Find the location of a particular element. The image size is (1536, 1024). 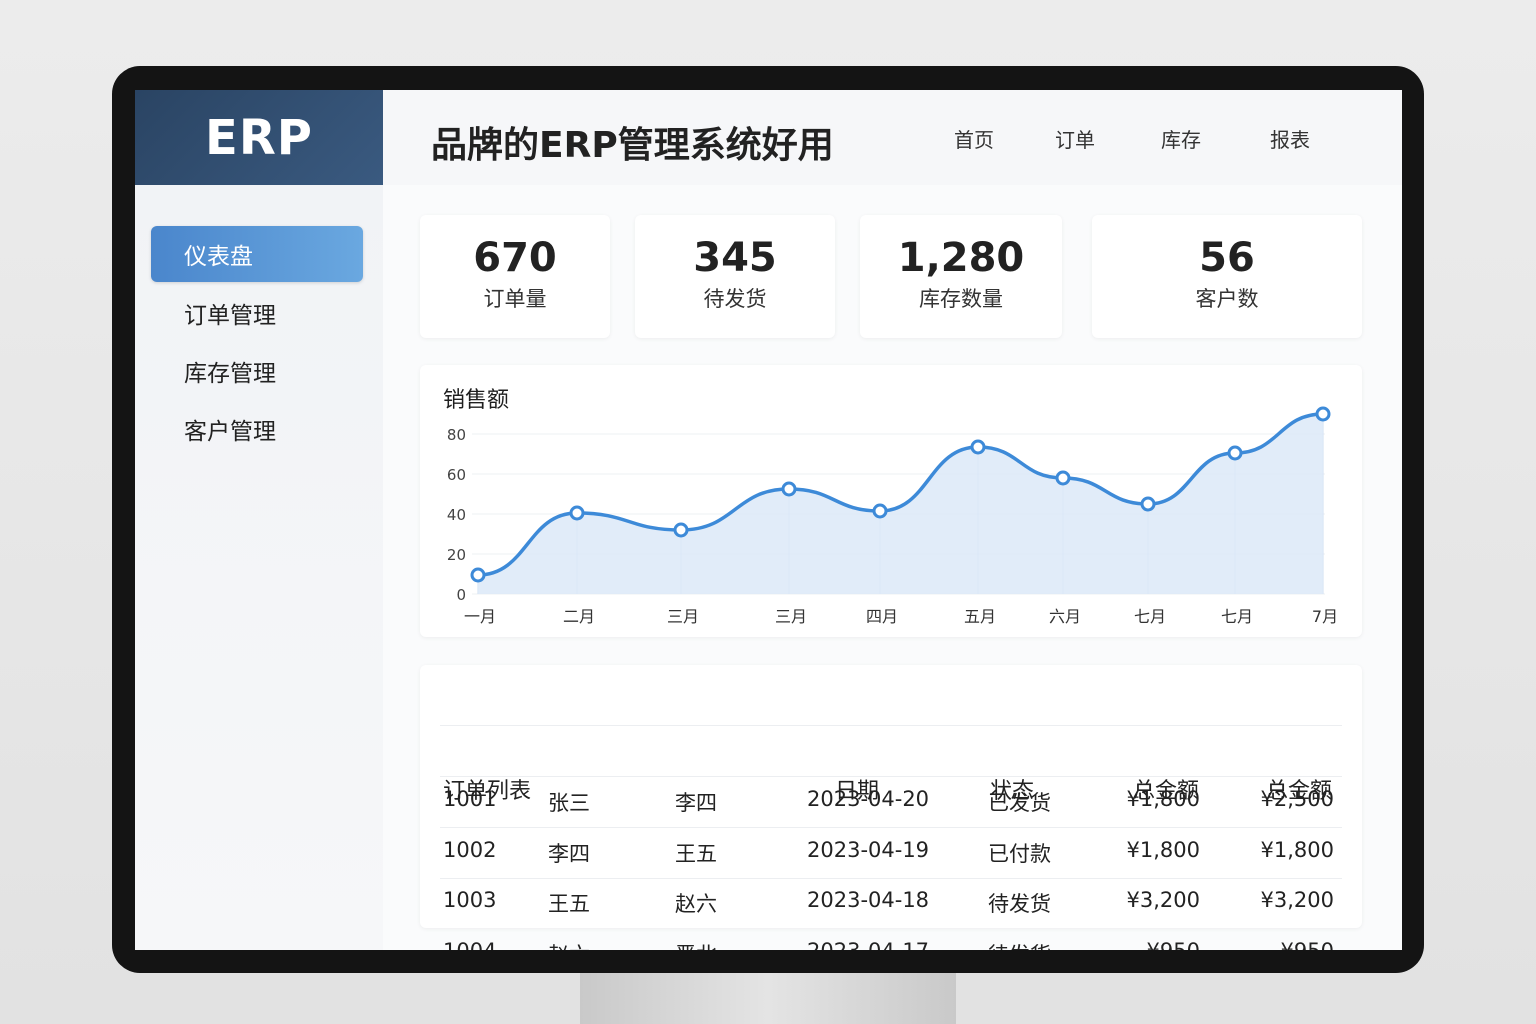

stat-card-orders: 670 订单量 is located at coordinates (515, 276).